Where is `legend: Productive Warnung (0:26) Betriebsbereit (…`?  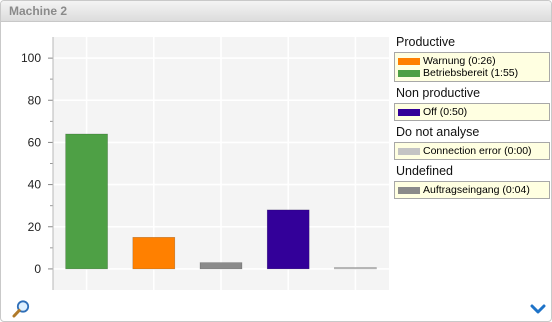 legend: Productive Warnung (0:26) Betriebsbereit (… is located at coordinates (472, 115).